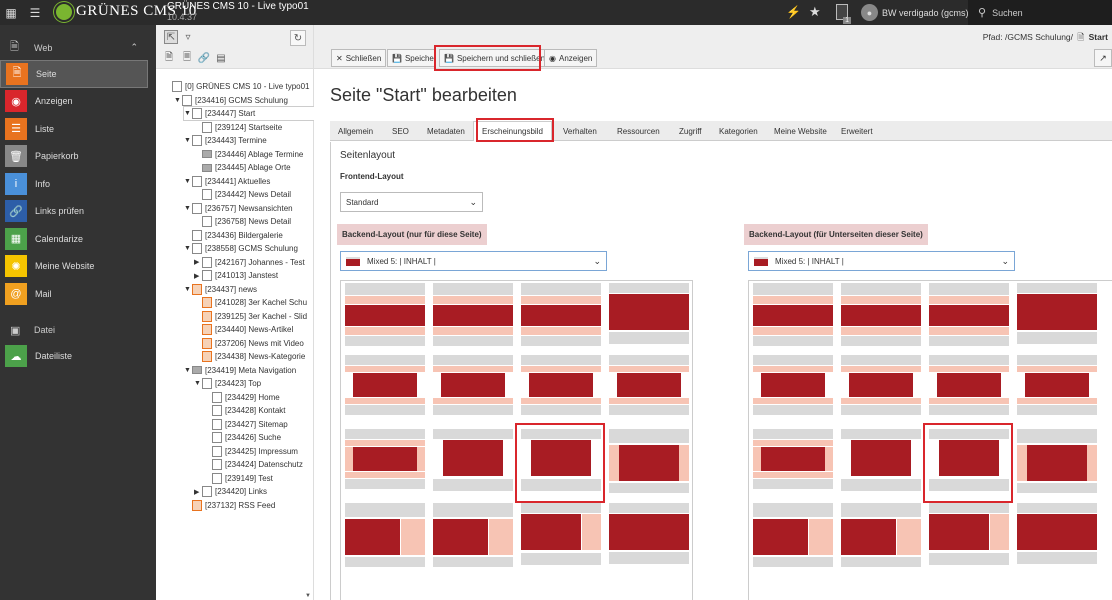 The image size is (1112, 600). Describe the element at coordinates (254, 356) in the screenshot. I see `tree-node: [234438] News-Kategorie` at that location.